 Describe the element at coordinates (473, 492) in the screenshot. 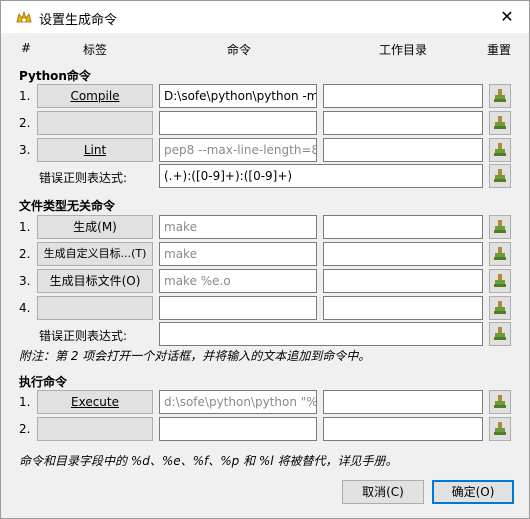

I see `ok-button: 确定(O)` at that location.